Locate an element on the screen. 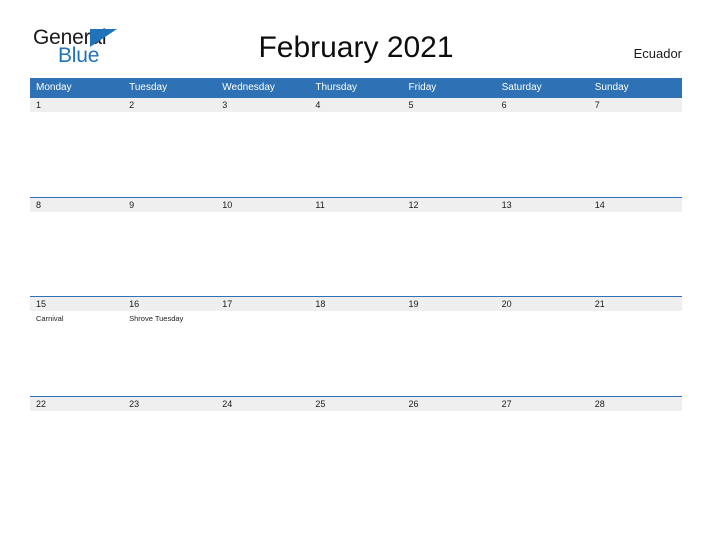  weekday-header-thursday: Thursday is located at coordinates (336, 87).